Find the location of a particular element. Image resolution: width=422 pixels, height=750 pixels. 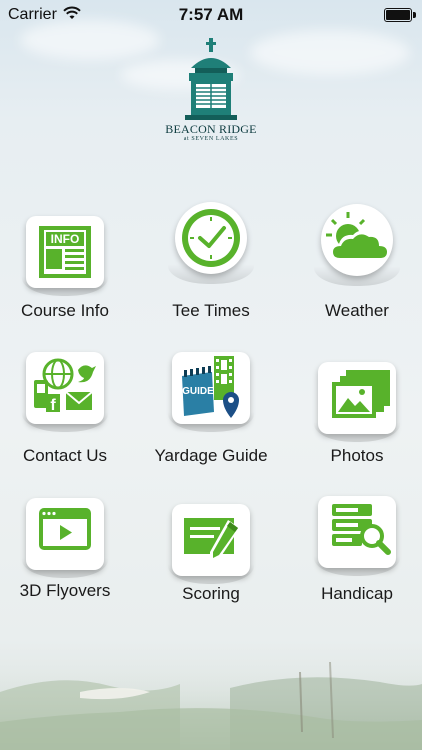

yardage-guide-tile: GUIDE is located at coordinates (211, 391).